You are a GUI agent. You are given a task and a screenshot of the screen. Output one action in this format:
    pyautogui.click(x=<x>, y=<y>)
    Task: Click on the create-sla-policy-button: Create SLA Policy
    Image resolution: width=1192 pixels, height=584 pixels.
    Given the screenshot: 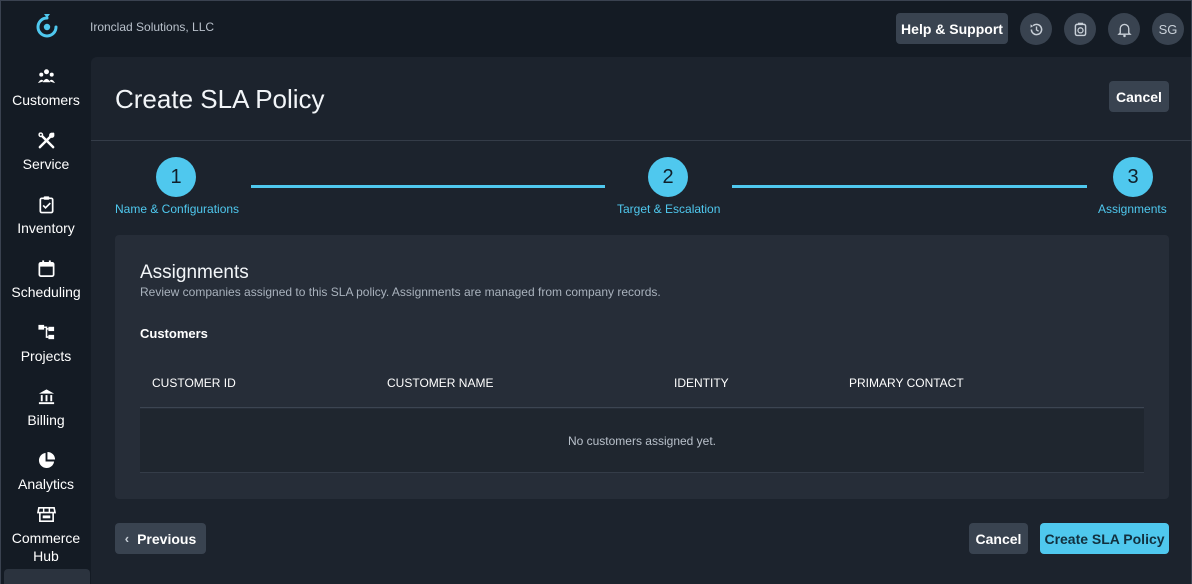 What is the action you would take?
    pyautogui.click(x=1104, y=538)
    